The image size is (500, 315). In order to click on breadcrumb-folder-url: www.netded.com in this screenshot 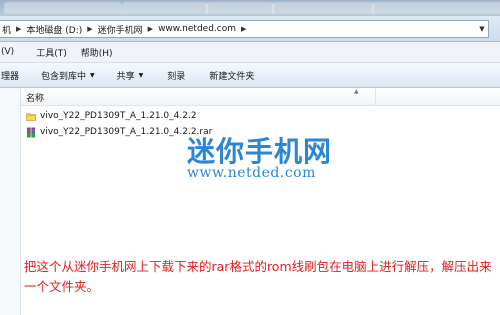, I will do `click(197, 29)`.